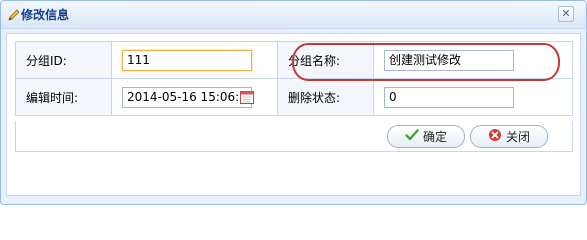  I want to click on check-icon, so click(412, 136).